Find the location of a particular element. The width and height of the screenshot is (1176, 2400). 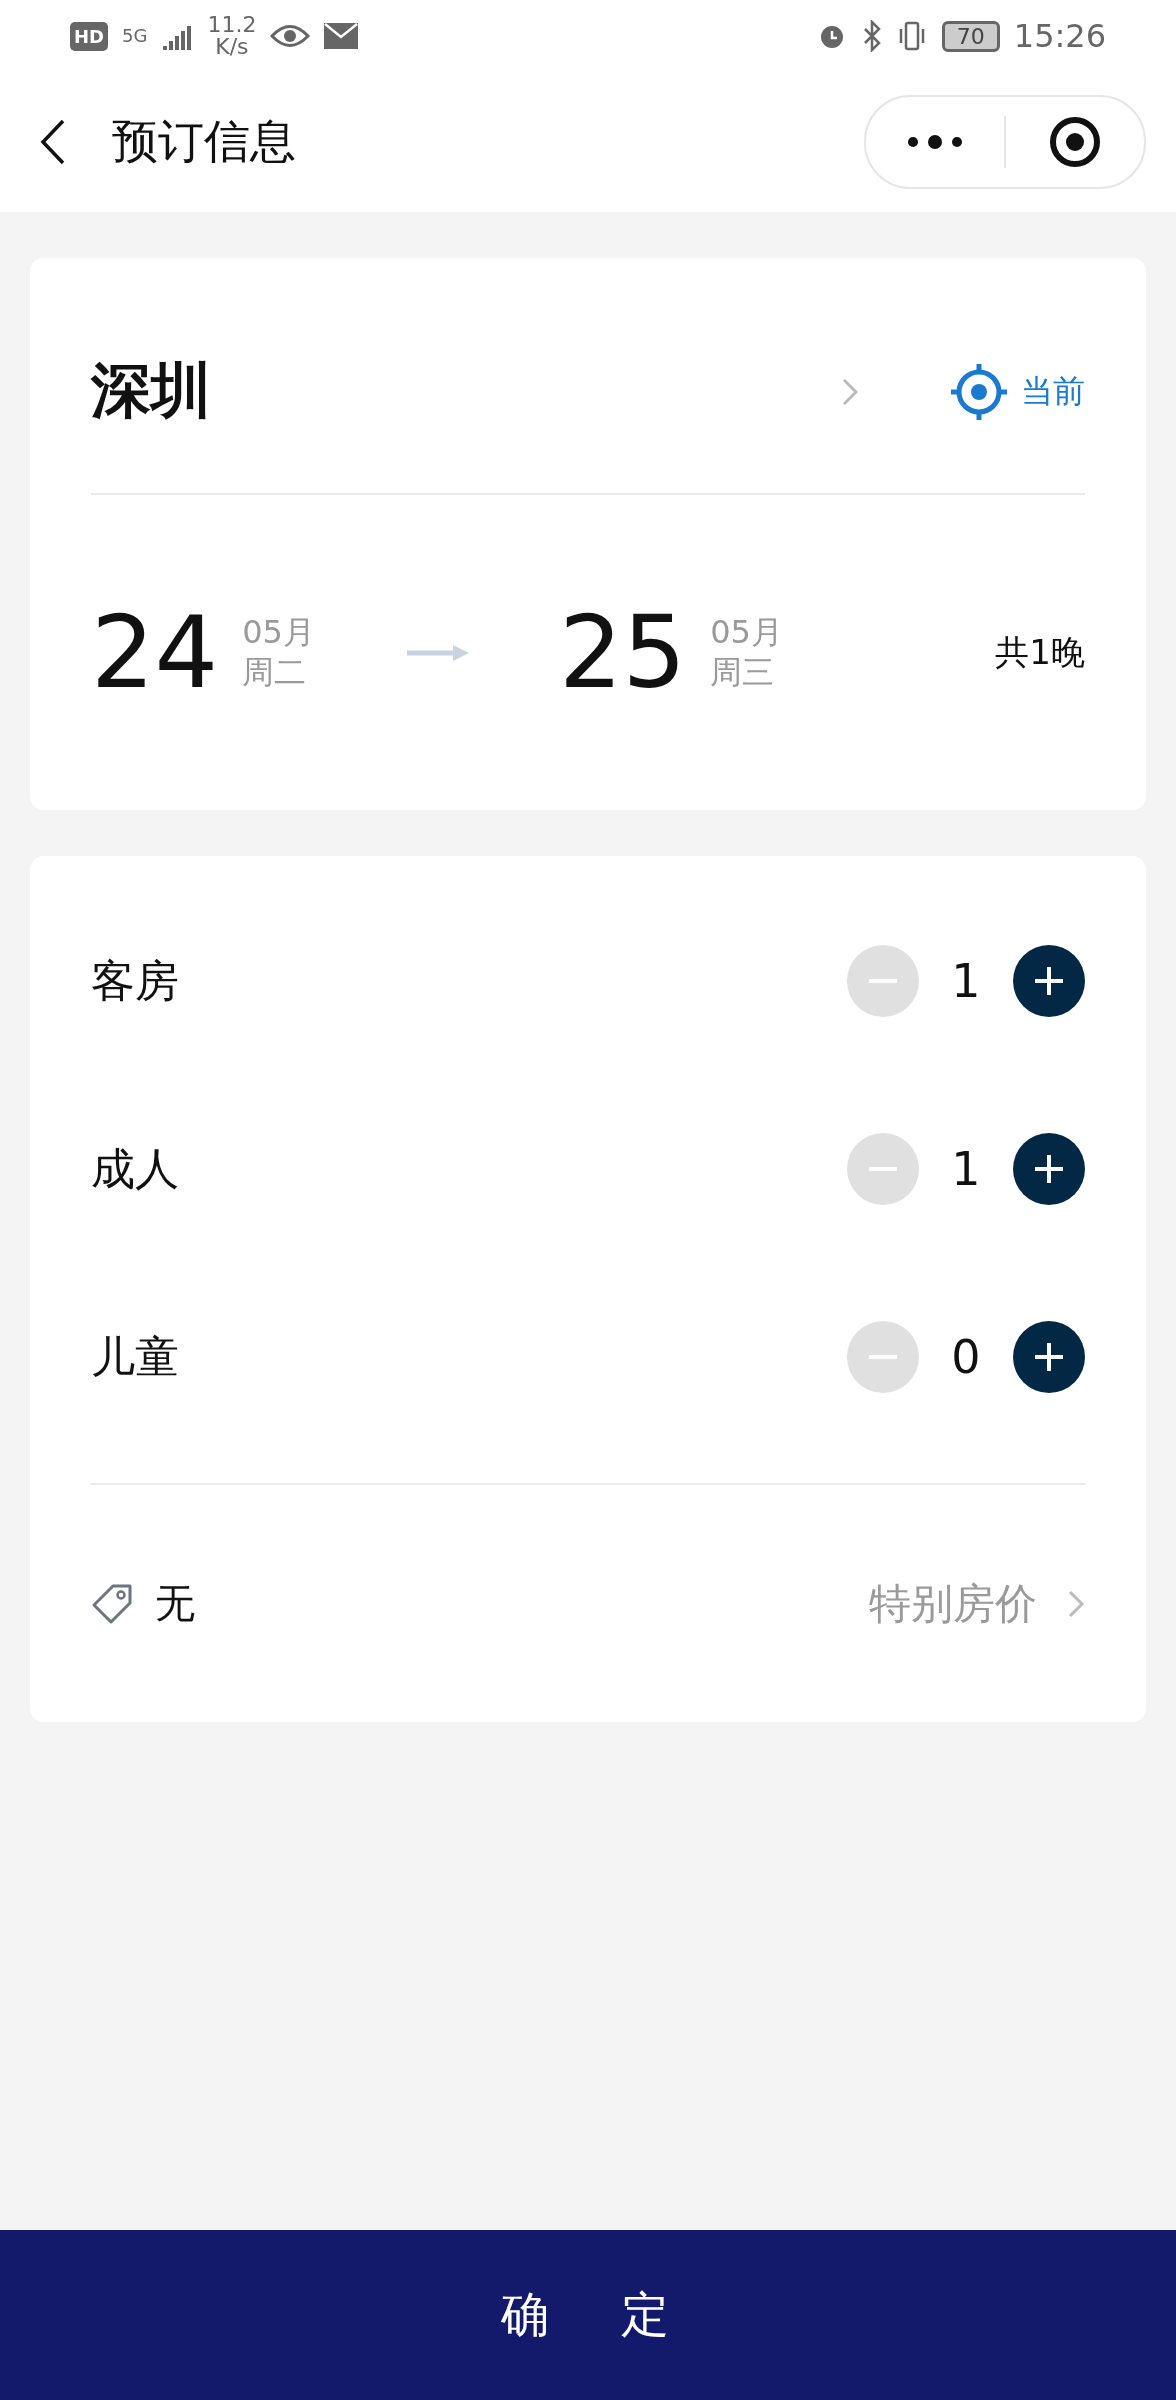

bluetooth-icon is located at coordinates (871, 36).